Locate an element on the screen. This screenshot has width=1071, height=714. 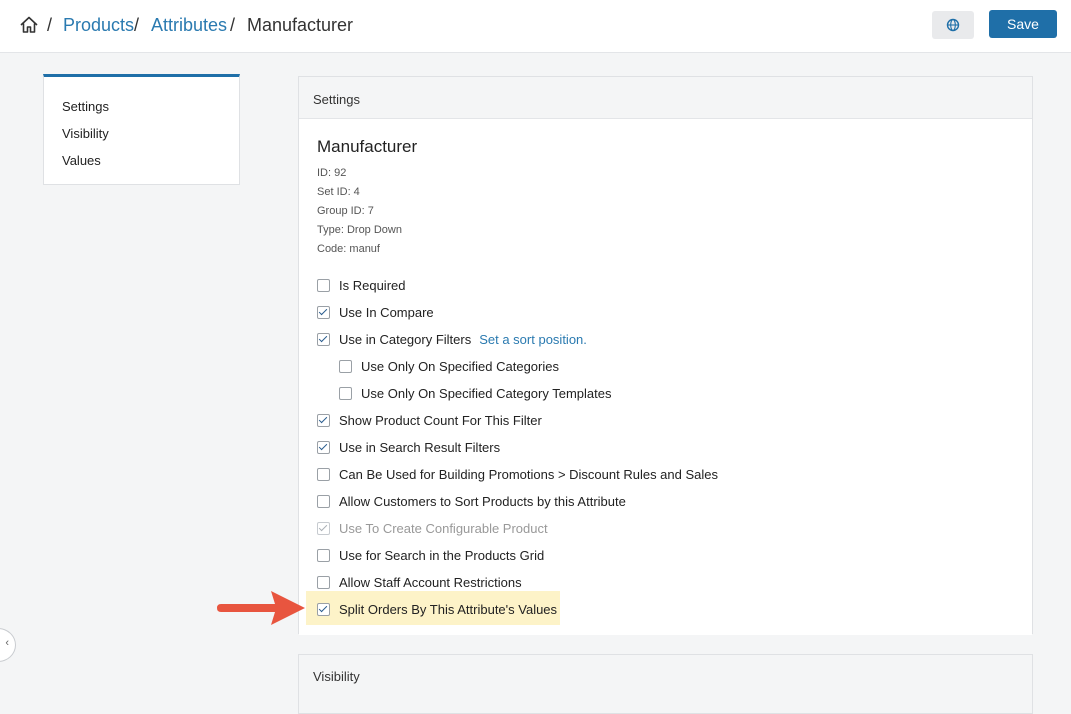
breadcrumb-attributes-link: Attributes is located at coordinates (189, 25).